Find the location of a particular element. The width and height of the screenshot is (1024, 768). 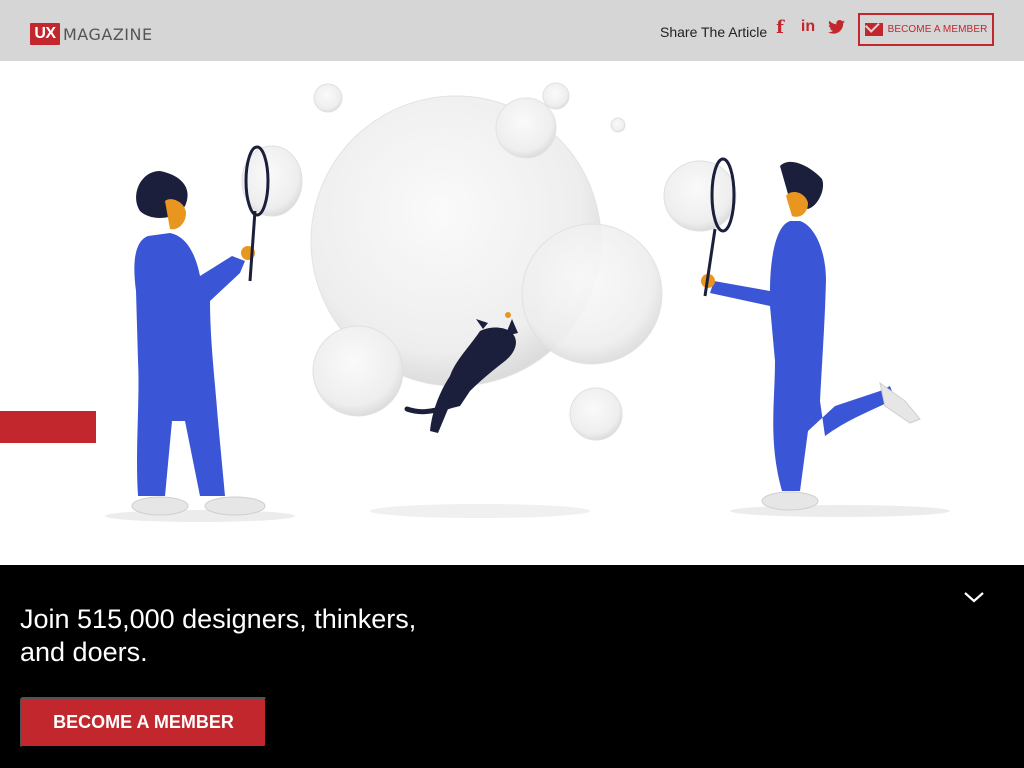

mail-icon is located at coordinates (873, 29).